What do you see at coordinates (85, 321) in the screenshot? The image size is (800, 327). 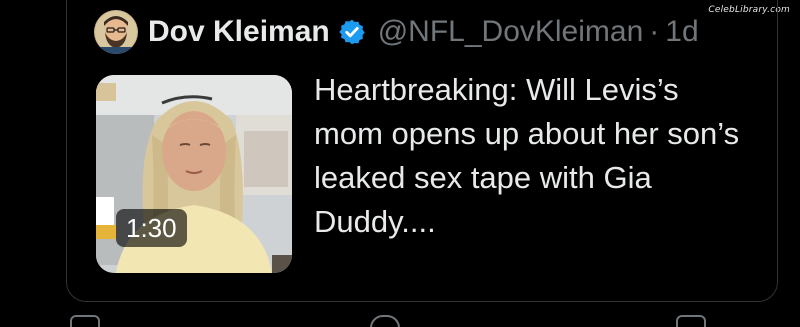 I see `reply-icon` at bounding box center [85, 321].